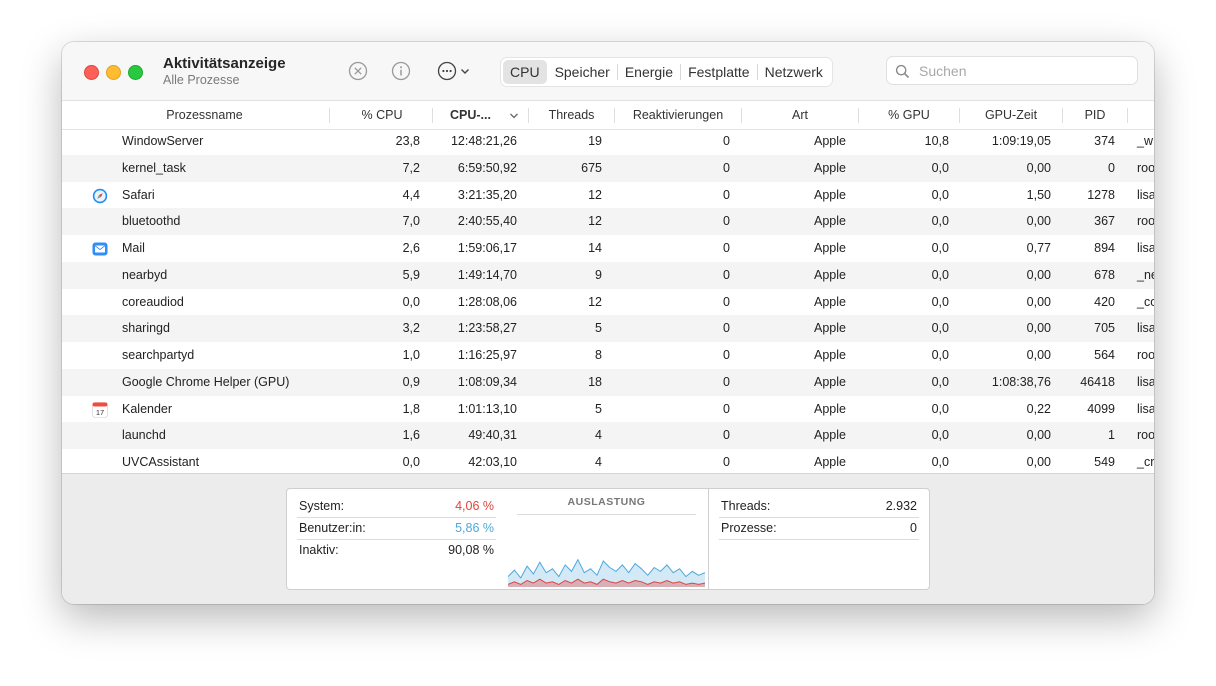 This screenshot has width=1216, height=686. Describe the element at coordinates (135, 72) in the screenshot. I see `zoom-window-button` at that location.